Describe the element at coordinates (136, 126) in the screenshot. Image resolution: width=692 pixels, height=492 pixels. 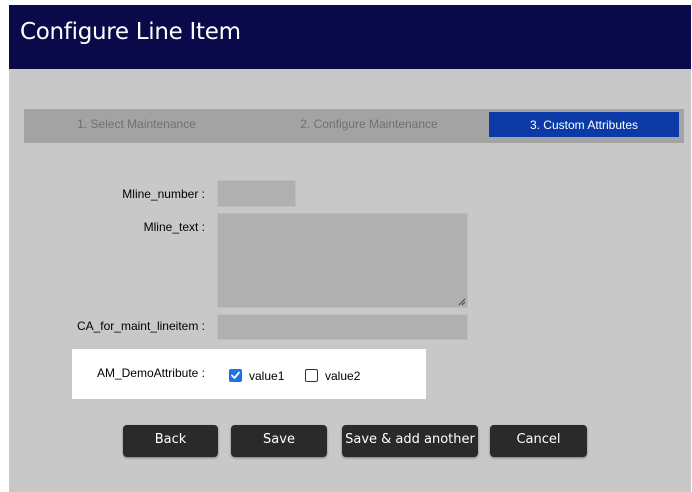
I see `step-select-maintenance: 1. Select Maintenance` at that location.